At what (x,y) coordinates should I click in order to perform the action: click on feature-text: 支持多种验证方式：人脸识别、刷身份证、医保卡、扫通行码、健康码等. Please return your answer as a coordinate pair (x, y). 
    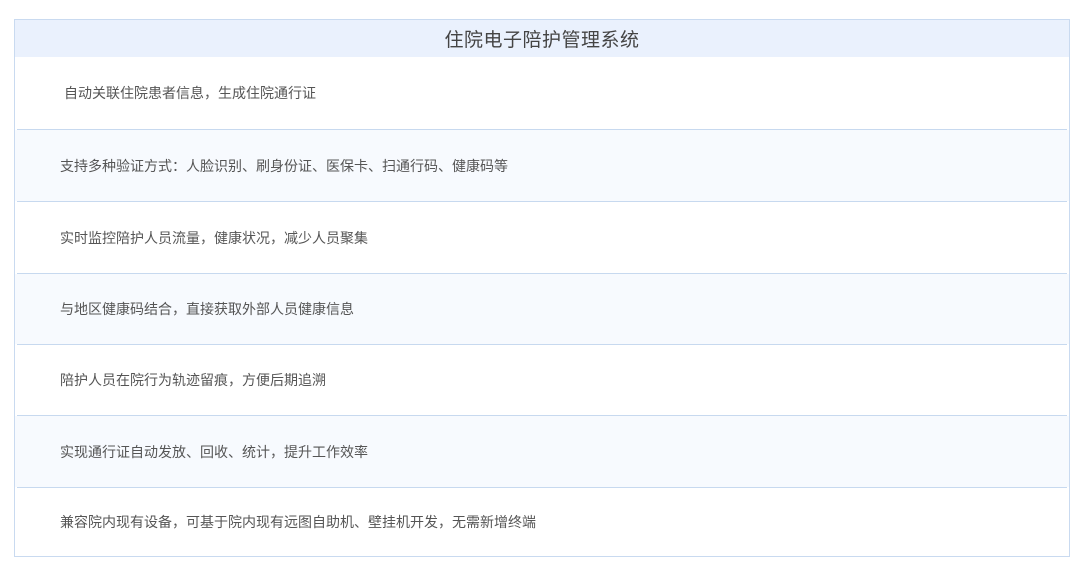
    Looking at the image, I should click on (284, 166).